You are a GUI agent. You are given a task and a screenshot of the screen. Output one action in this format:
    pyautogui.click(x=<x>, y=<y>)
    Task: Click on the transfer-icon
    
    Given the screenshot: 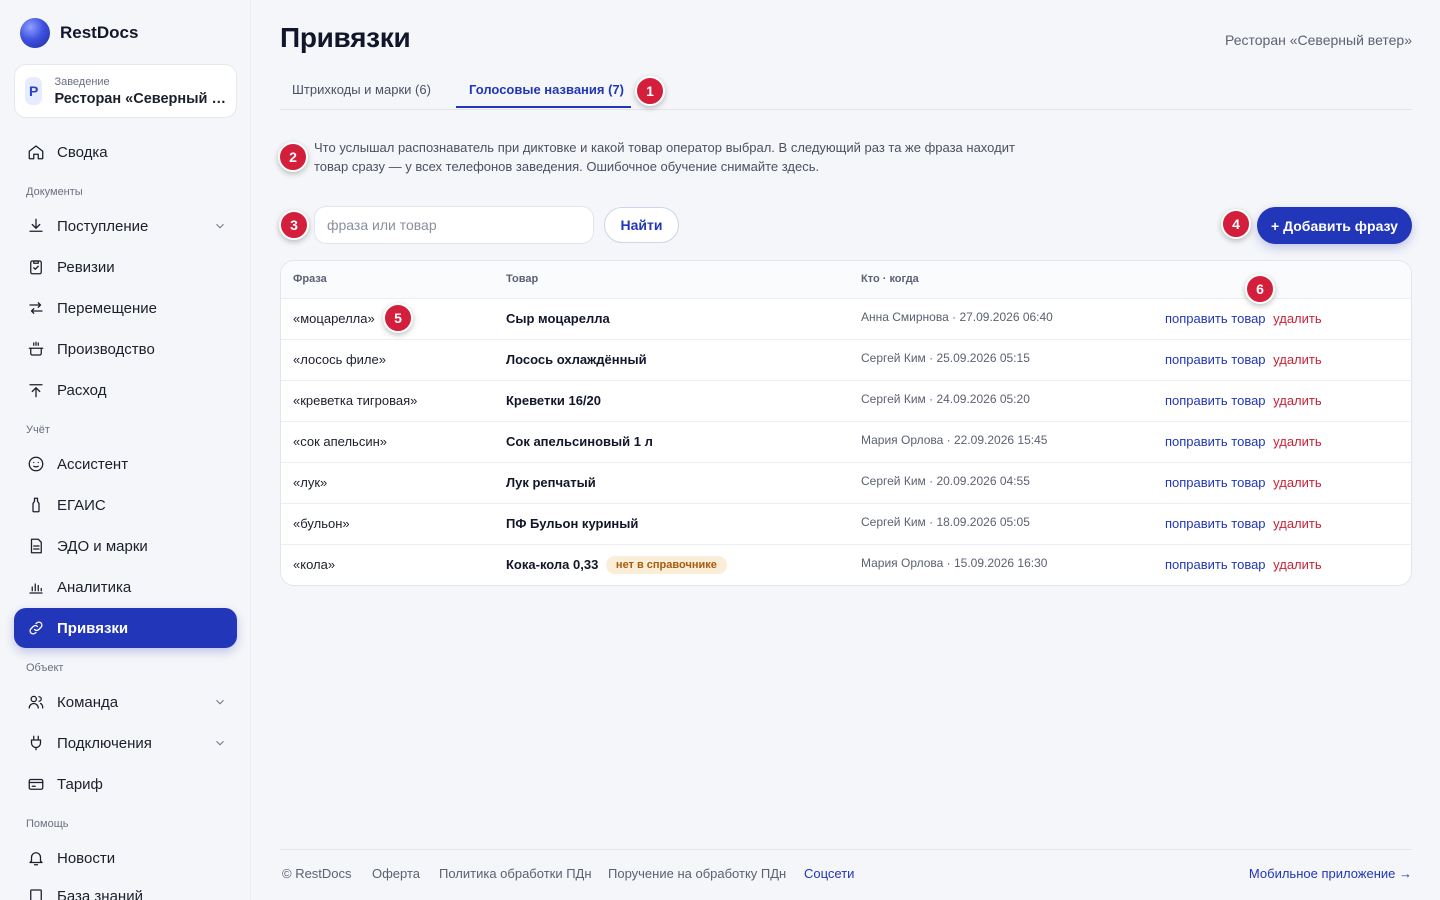 What is the action you would take?
    pyautogui.click(x=36, y=308)
    